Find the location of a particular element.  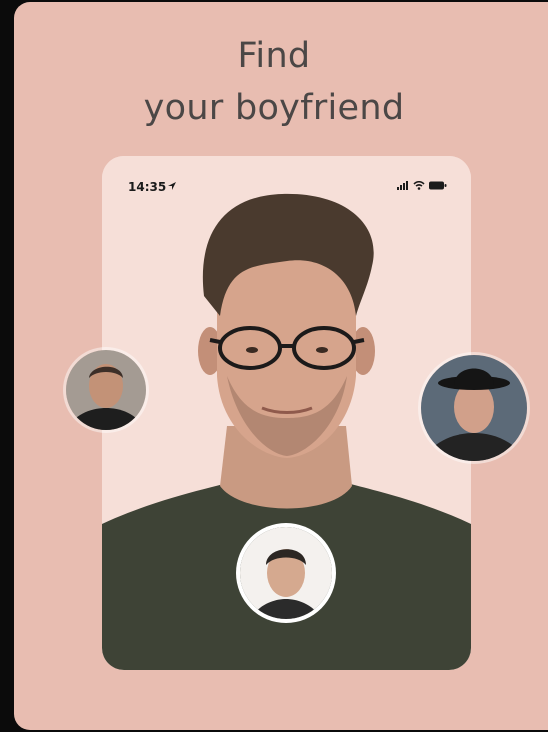

avatar-left-photo is located at coordinates (106, 390).